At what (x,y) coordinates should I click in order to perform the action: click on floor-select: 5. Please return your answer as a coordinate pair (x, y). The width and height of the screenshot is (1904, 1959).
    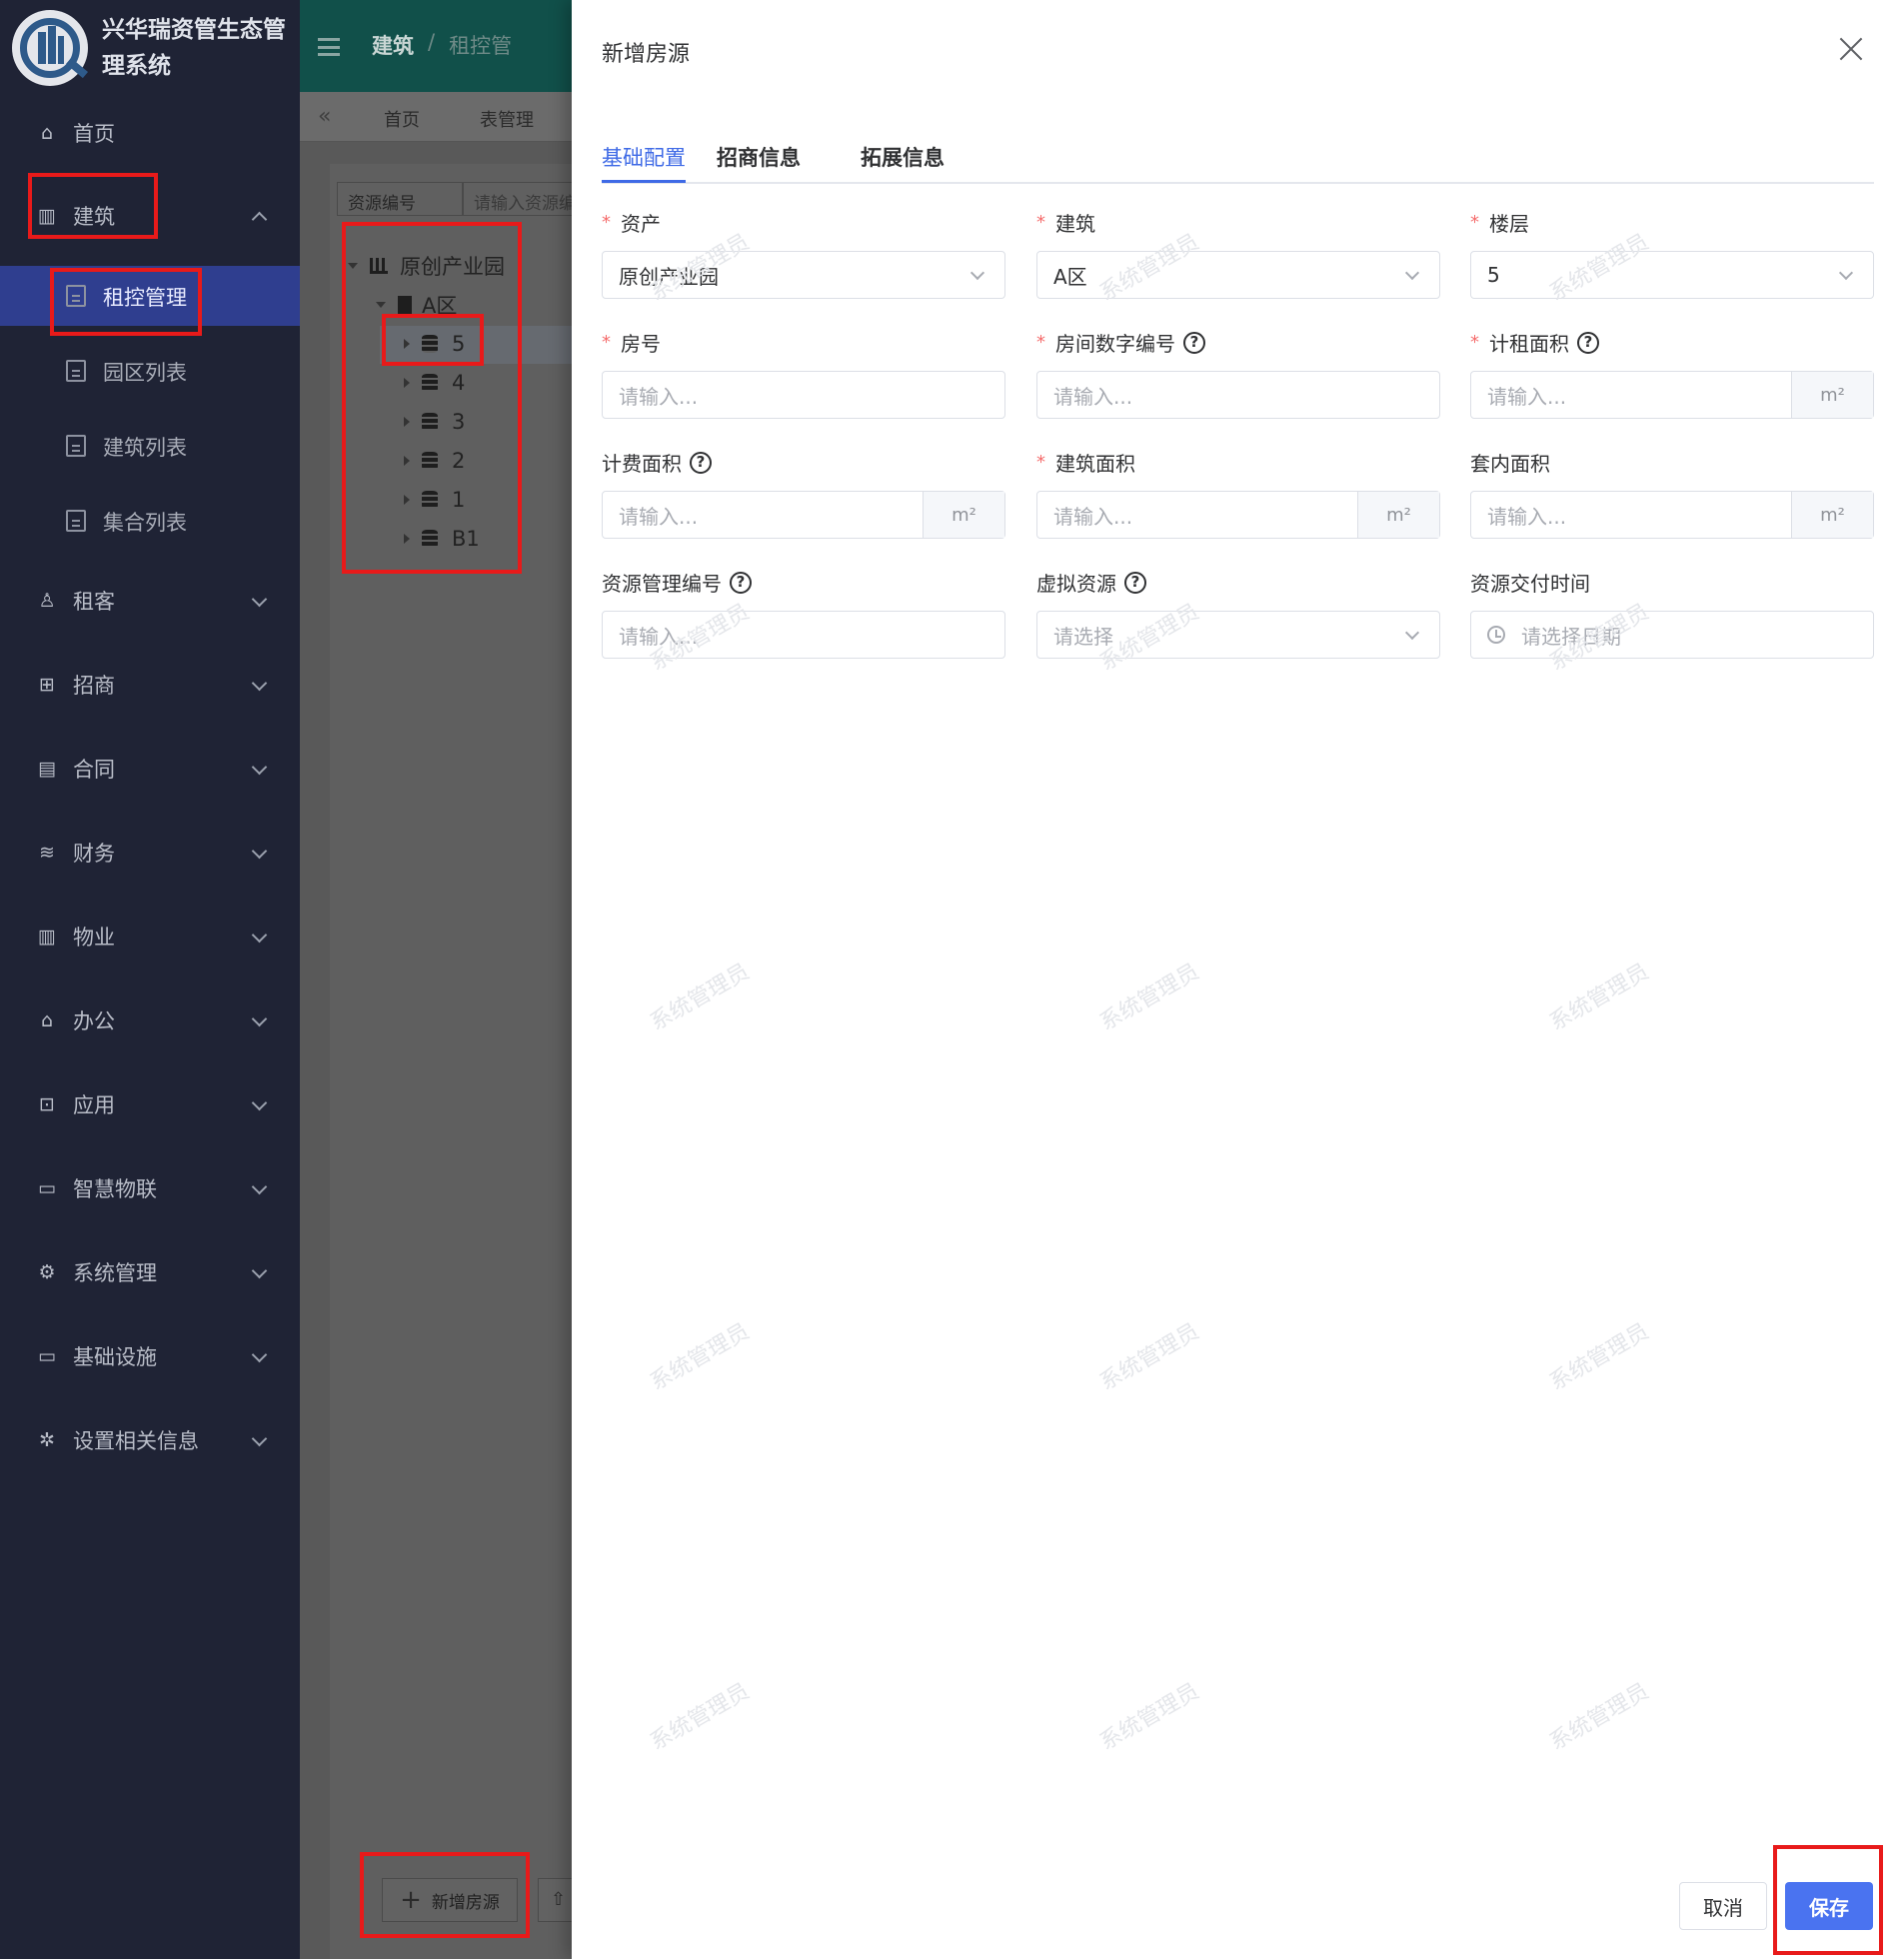
    Looking at the image, I should click on (1672, 275).